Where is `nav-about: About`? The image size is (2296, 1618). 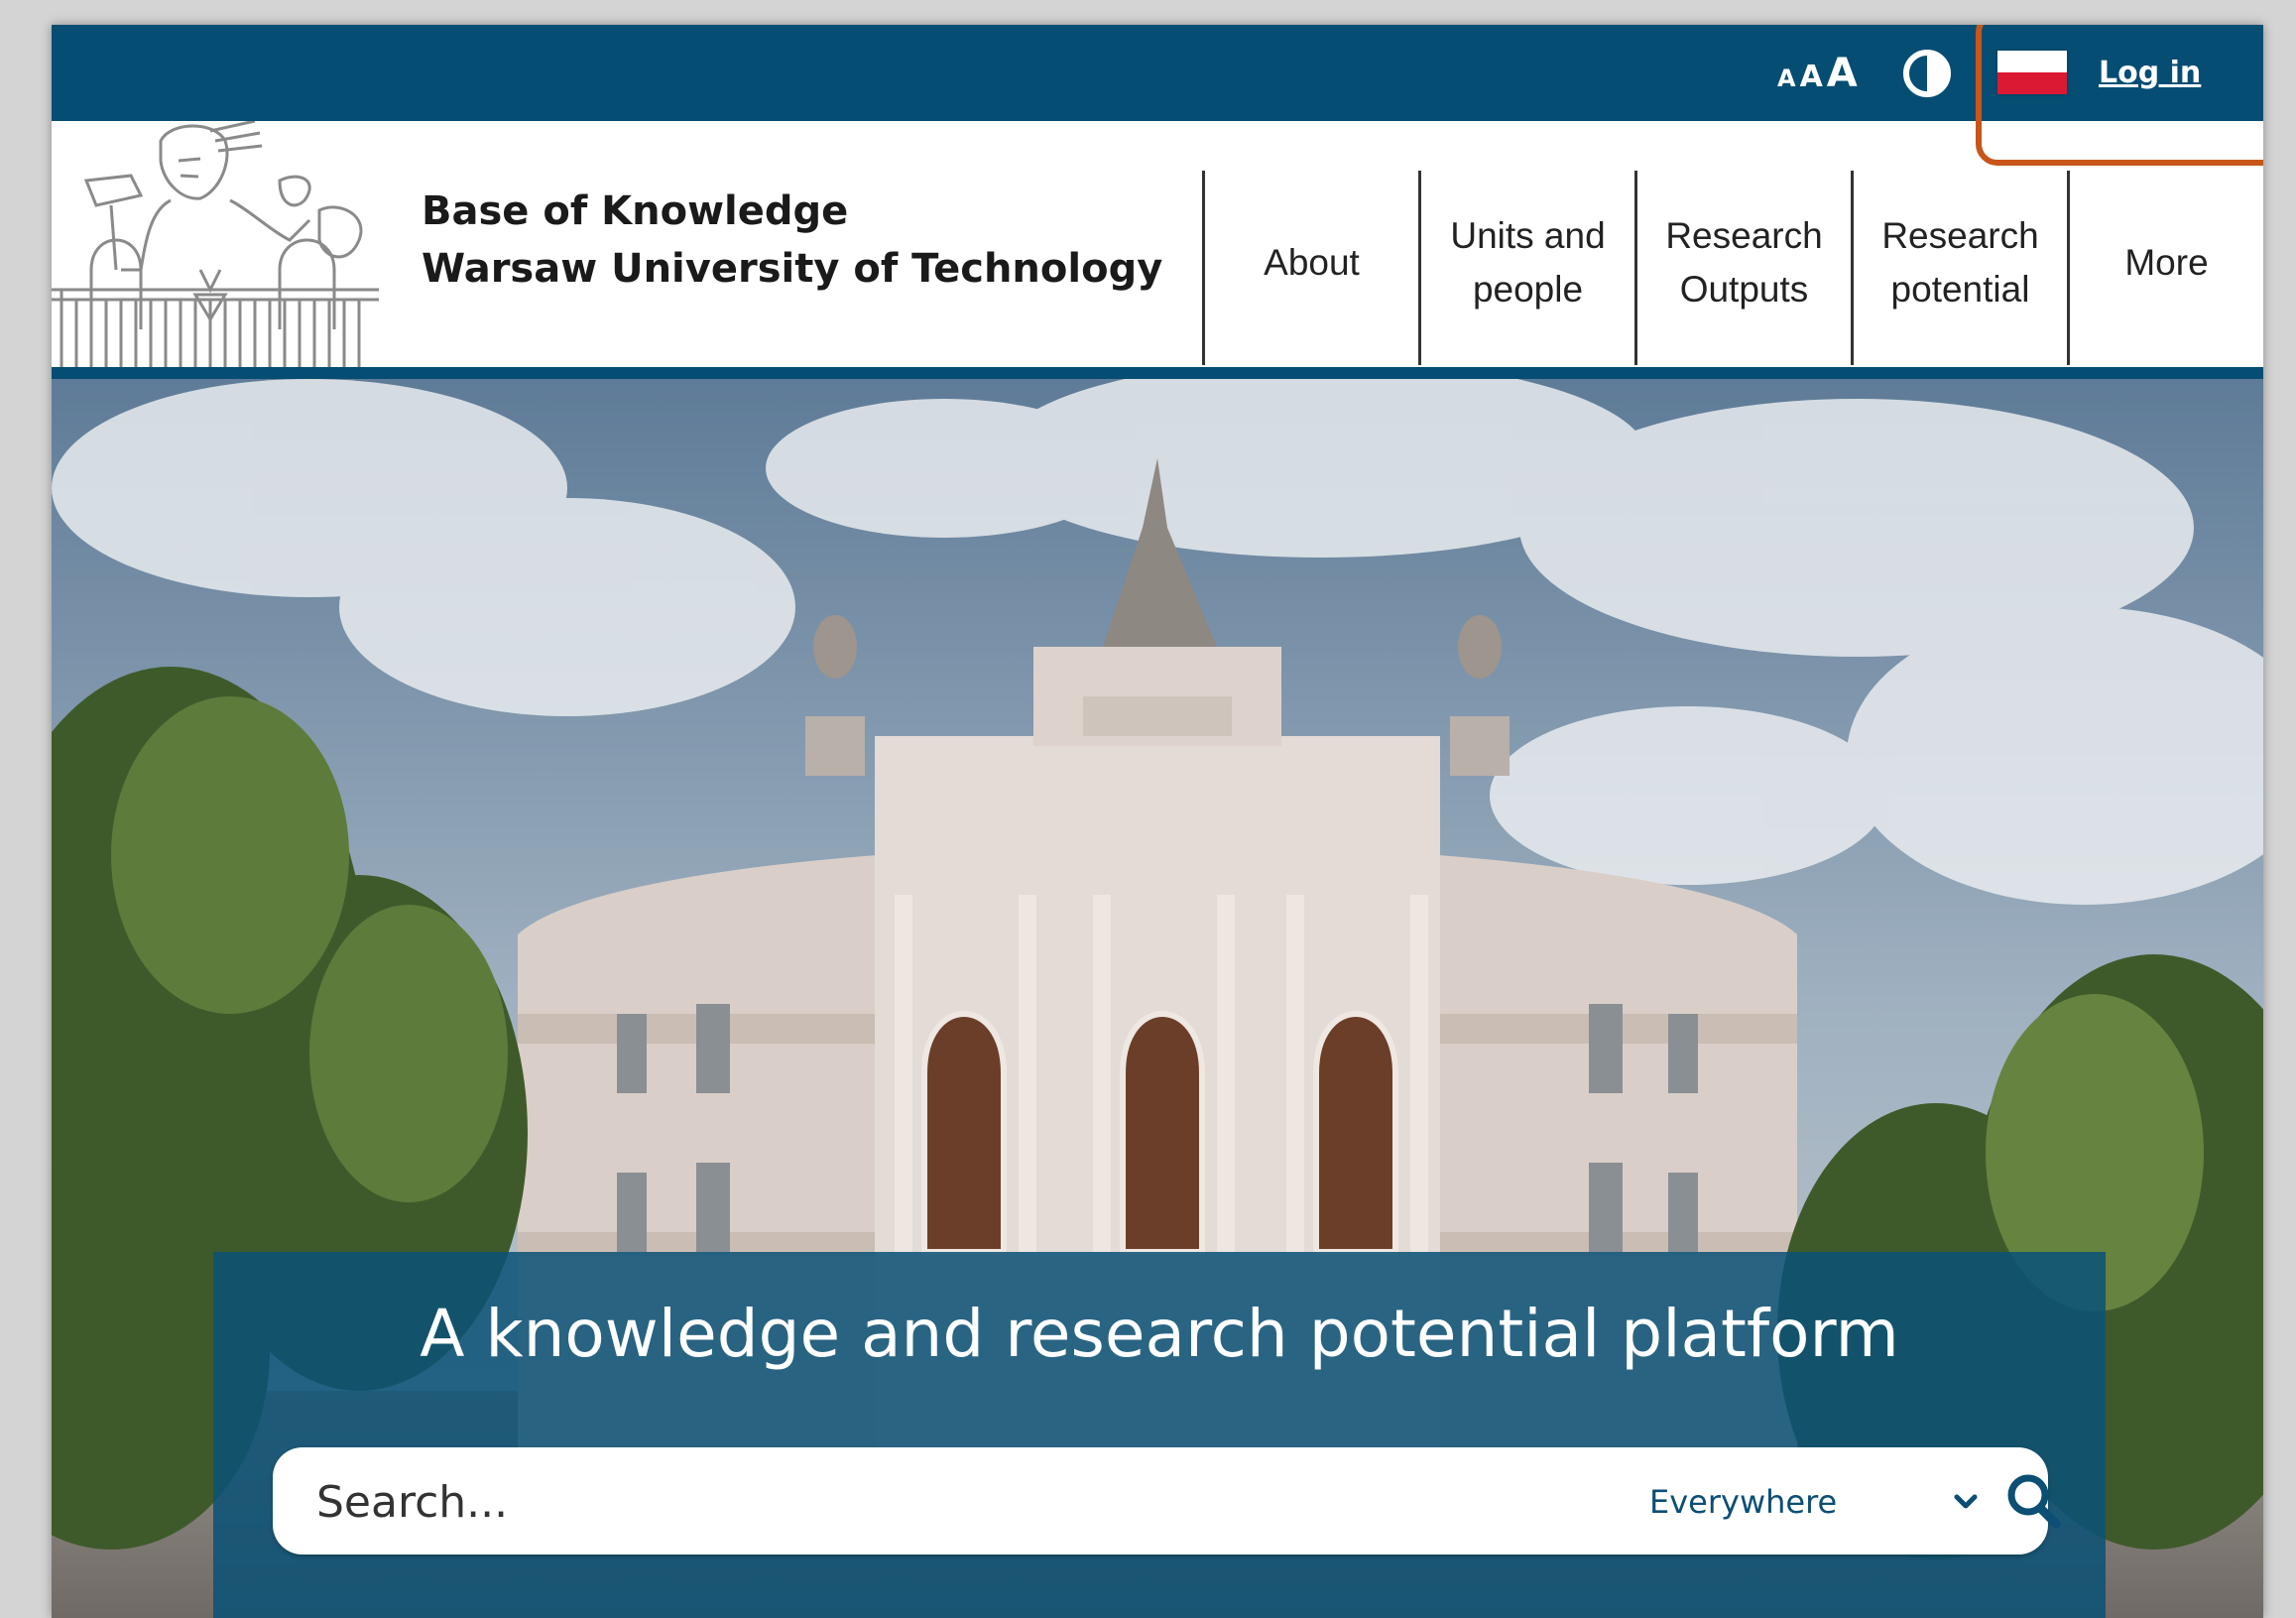
nav-about: About is located at coordinates (1310, 268).